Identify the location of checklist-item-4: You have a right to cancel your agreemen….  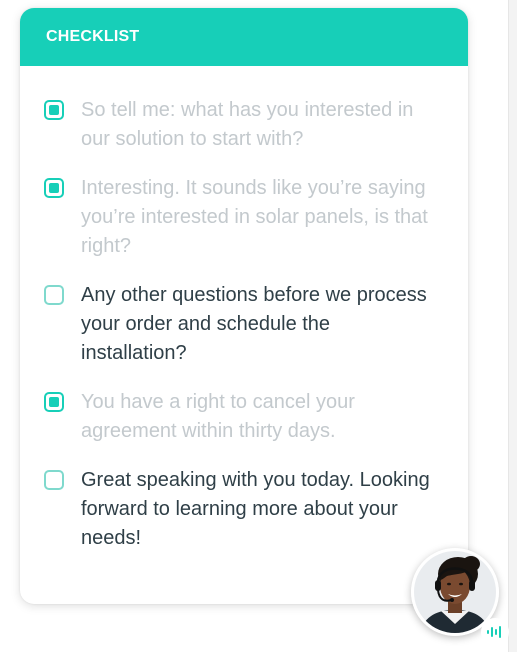
(244, 417).